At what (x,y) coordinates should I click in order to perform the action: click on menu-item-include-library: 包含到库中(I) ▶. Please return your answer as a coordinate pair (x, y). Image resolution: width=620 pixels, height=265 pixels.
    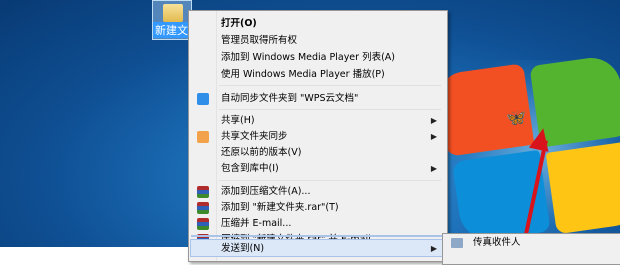
    Looking at the image, I should click on (317, 169).